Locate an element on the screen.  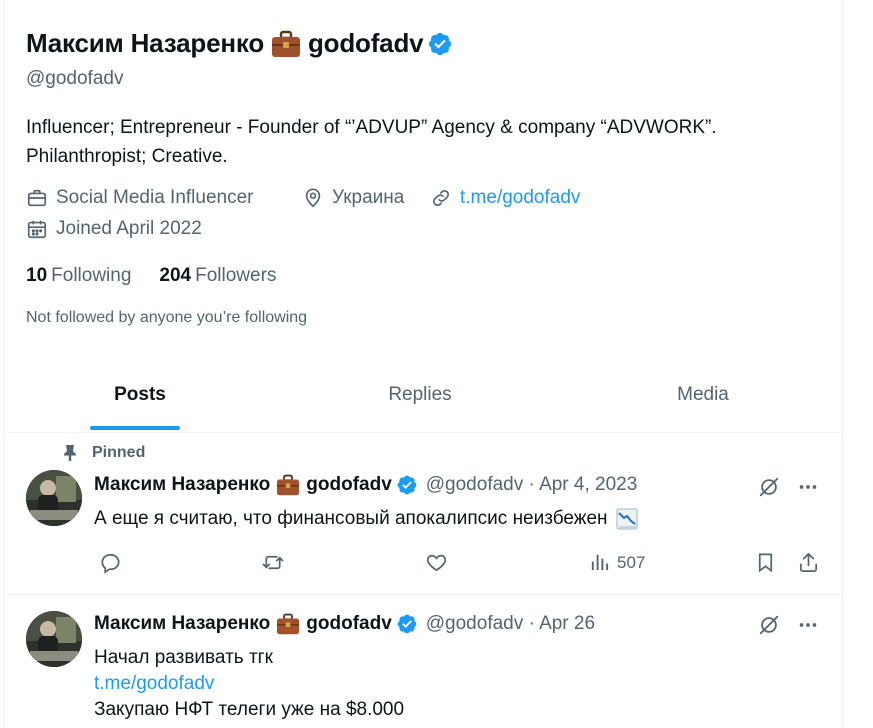
active-tab-indicator is located at coordinates (135, 428).